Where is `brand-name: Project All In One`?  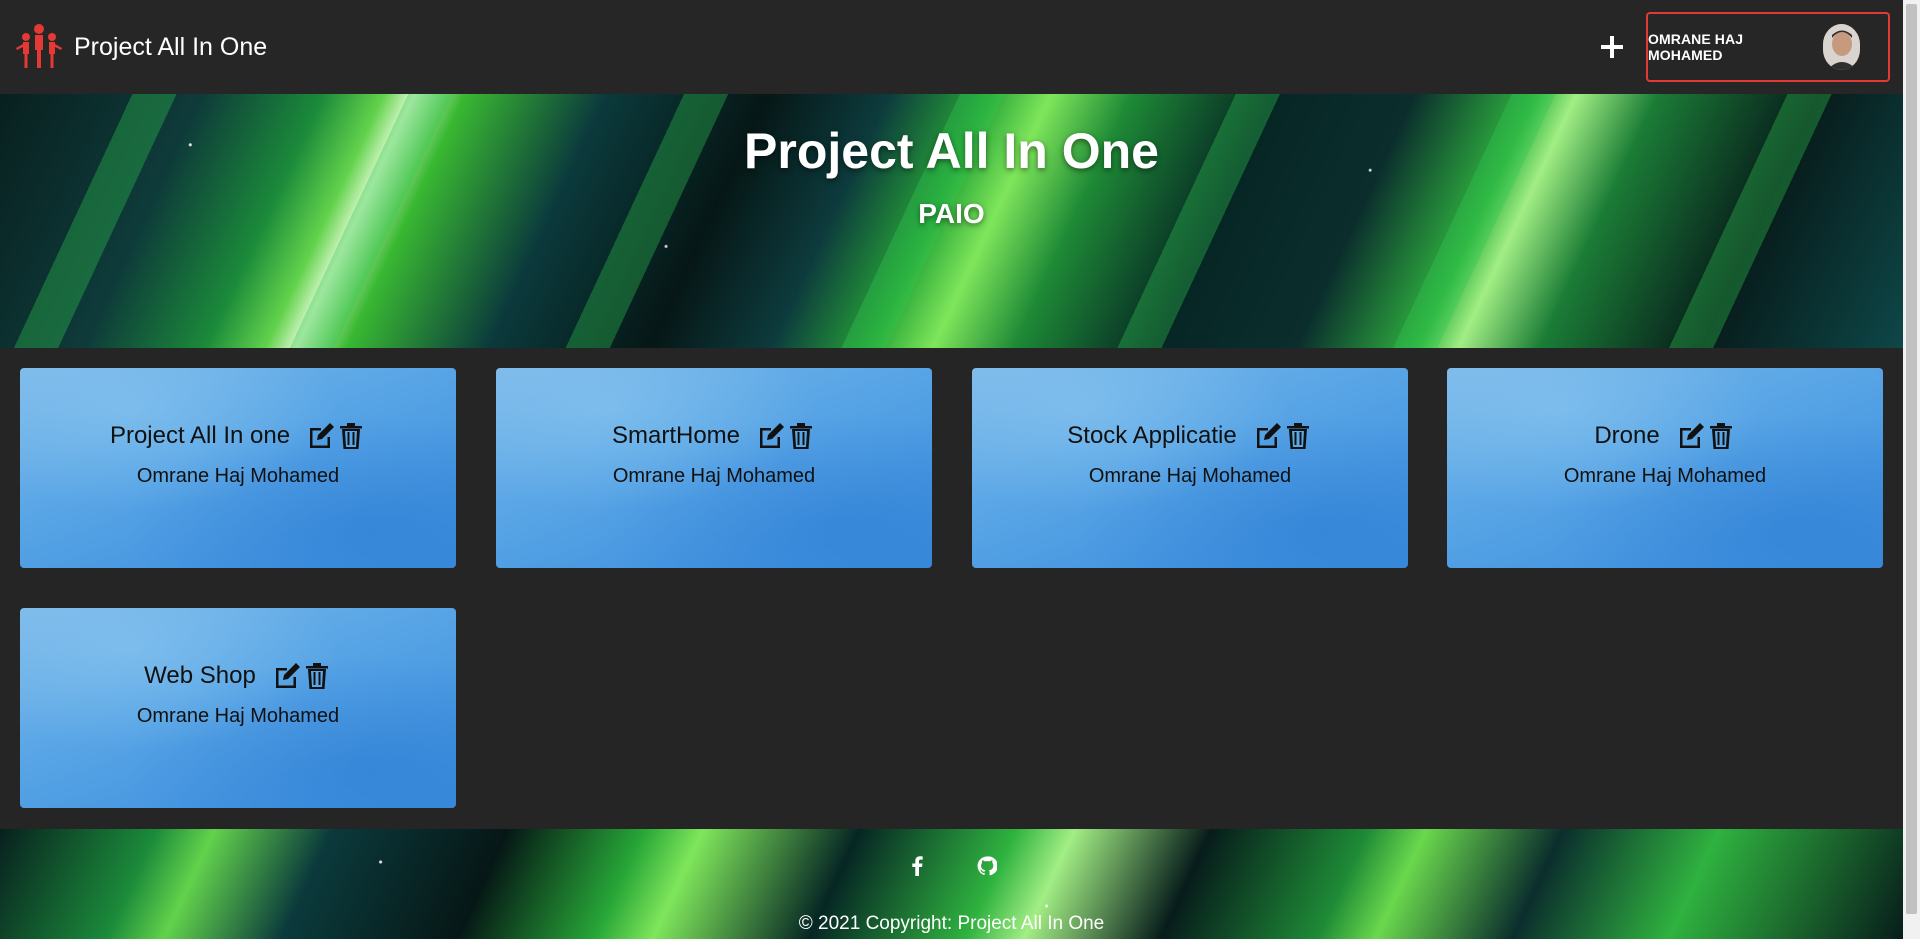
brand-name: Project All In One is located at coordinates (171, 46).